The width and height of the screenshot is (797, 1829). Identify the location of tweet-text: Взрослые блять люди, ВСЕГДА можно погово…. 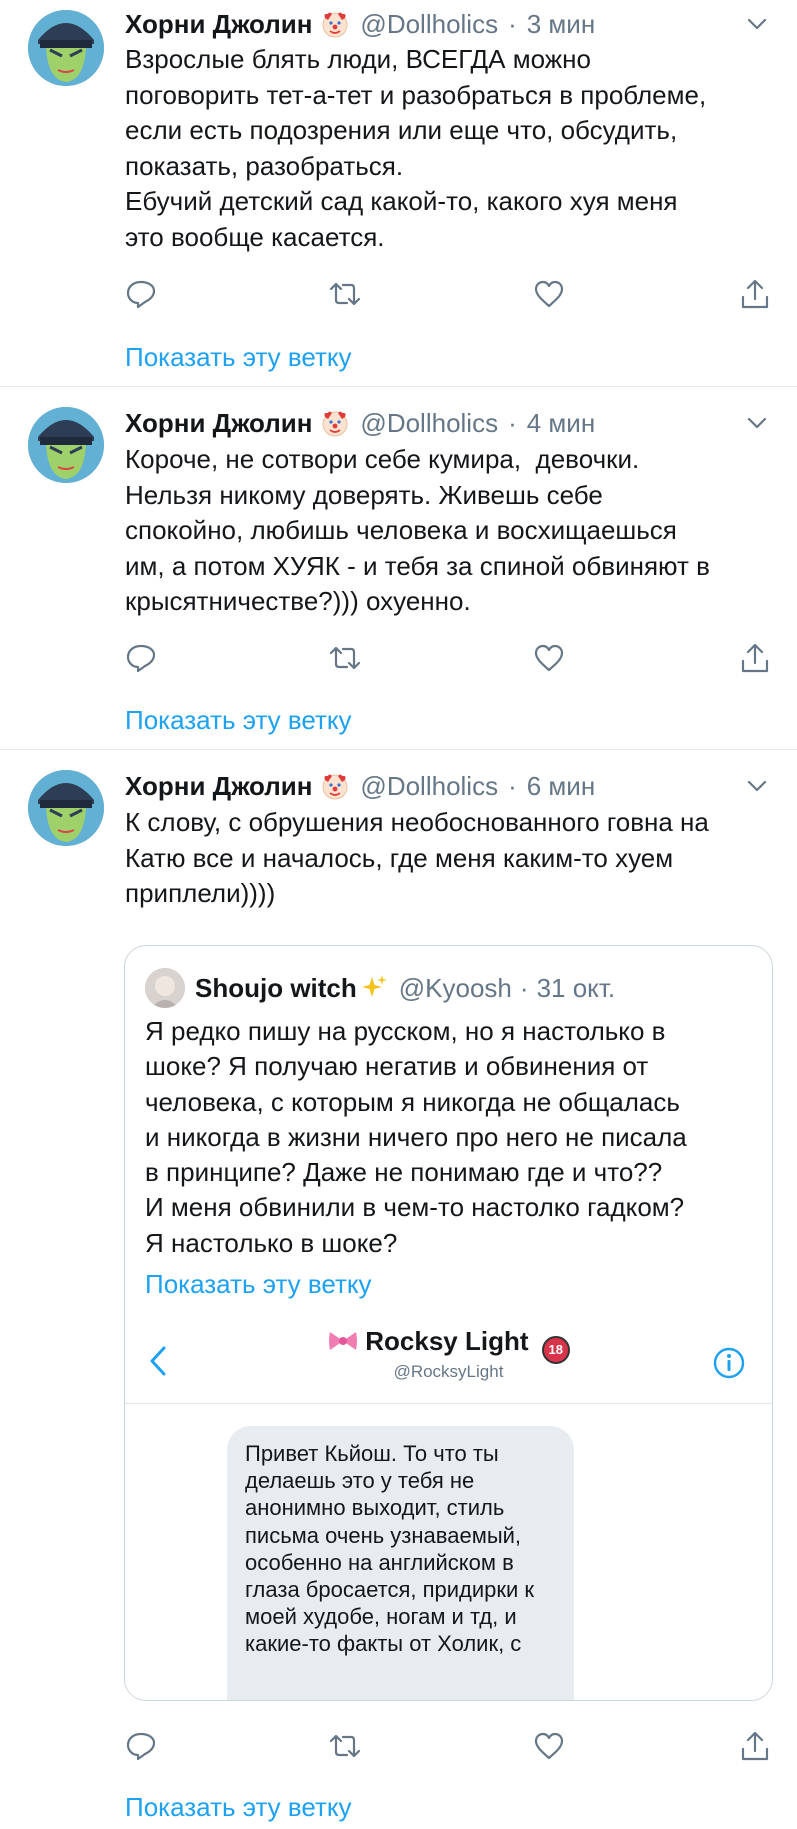
(416, 148).